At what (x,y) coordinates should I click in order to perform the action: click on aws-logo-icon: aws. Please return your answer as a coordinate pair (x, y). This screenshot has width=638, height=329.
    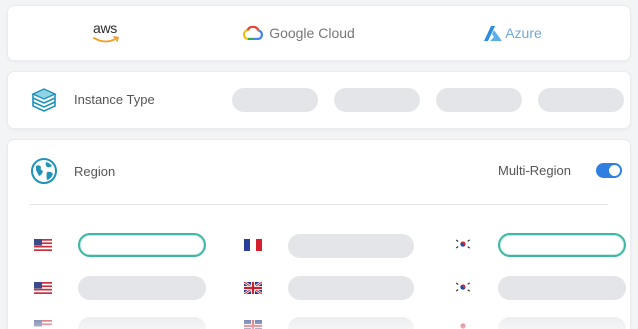
    Looking at the image, I should click on (108, 33).